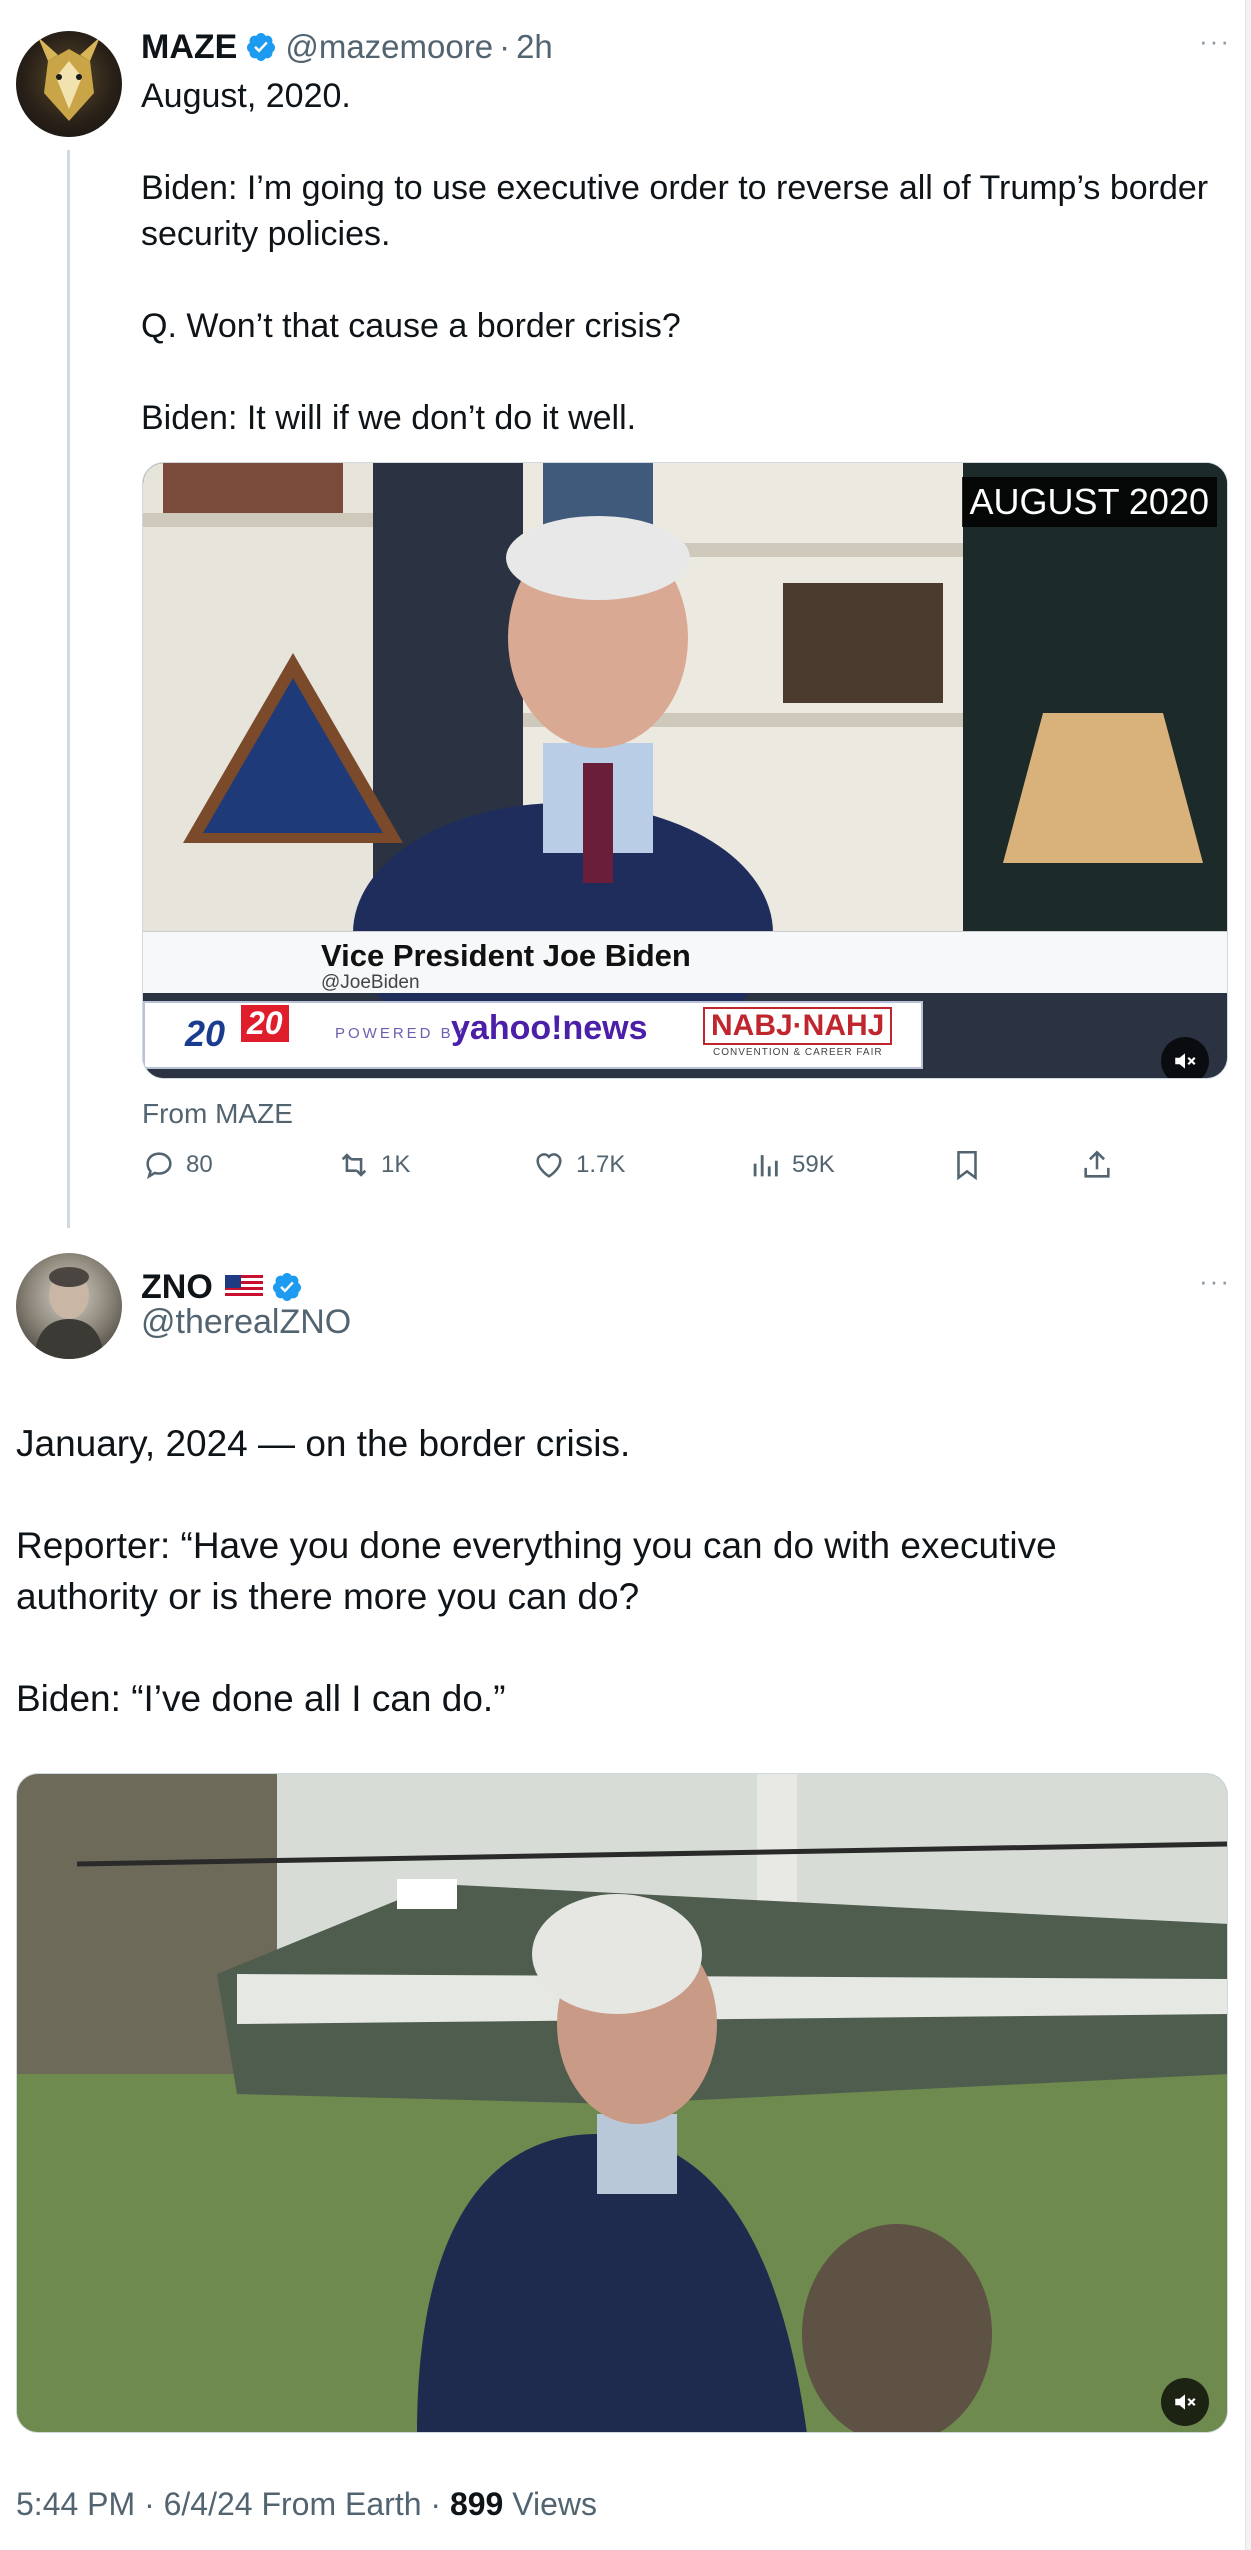 Image resolution: width=1251 pixels, height=2550 pixels. What do you see at coordinates (243, 1287) in the screenshot?
I see `us-flag-icon` at bounding box center [243, 1287].